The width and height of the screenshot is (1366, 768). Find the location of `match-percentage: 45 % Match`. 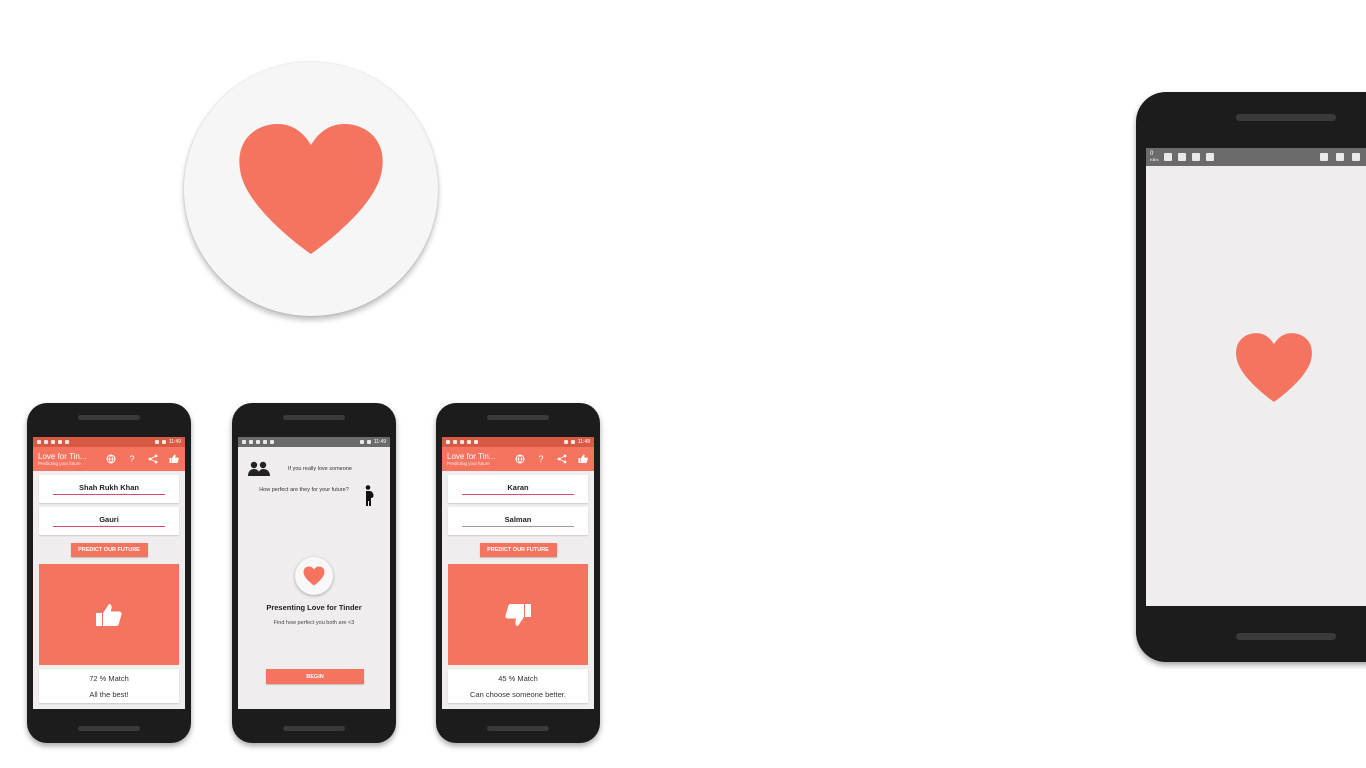

match-percentage: 45 % Match is located at coordinates (518, 678).